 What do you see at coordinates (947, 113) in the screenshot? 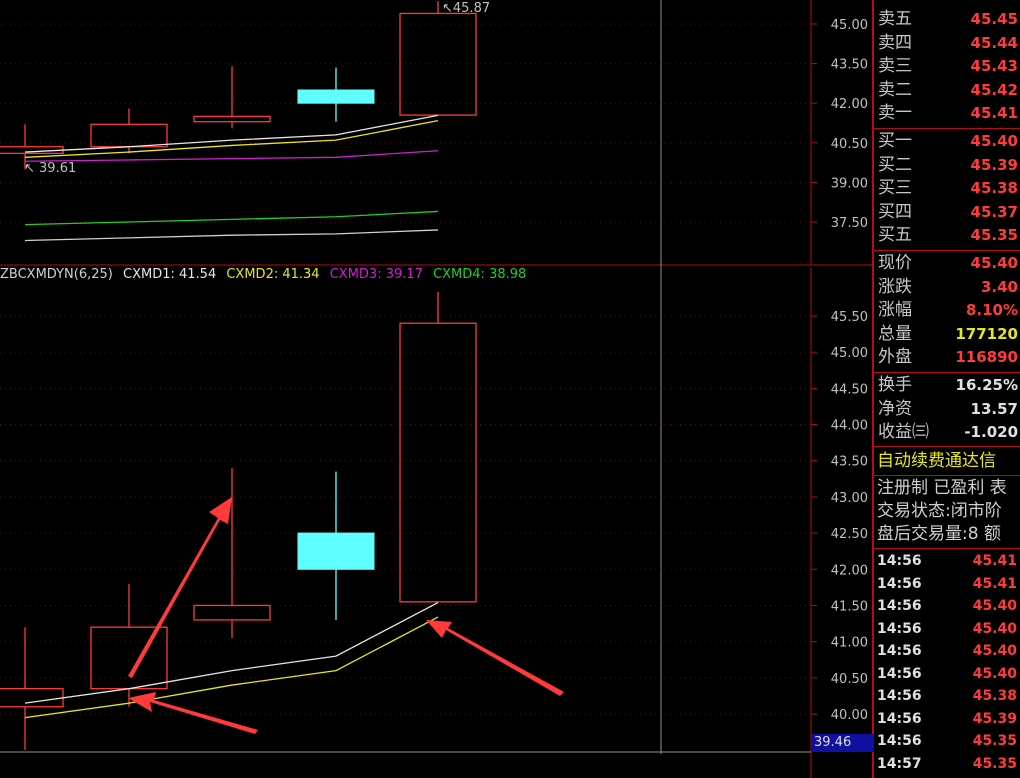
I see `sell-level-1: 卖一 45.41` at bounding box center [947, 113].